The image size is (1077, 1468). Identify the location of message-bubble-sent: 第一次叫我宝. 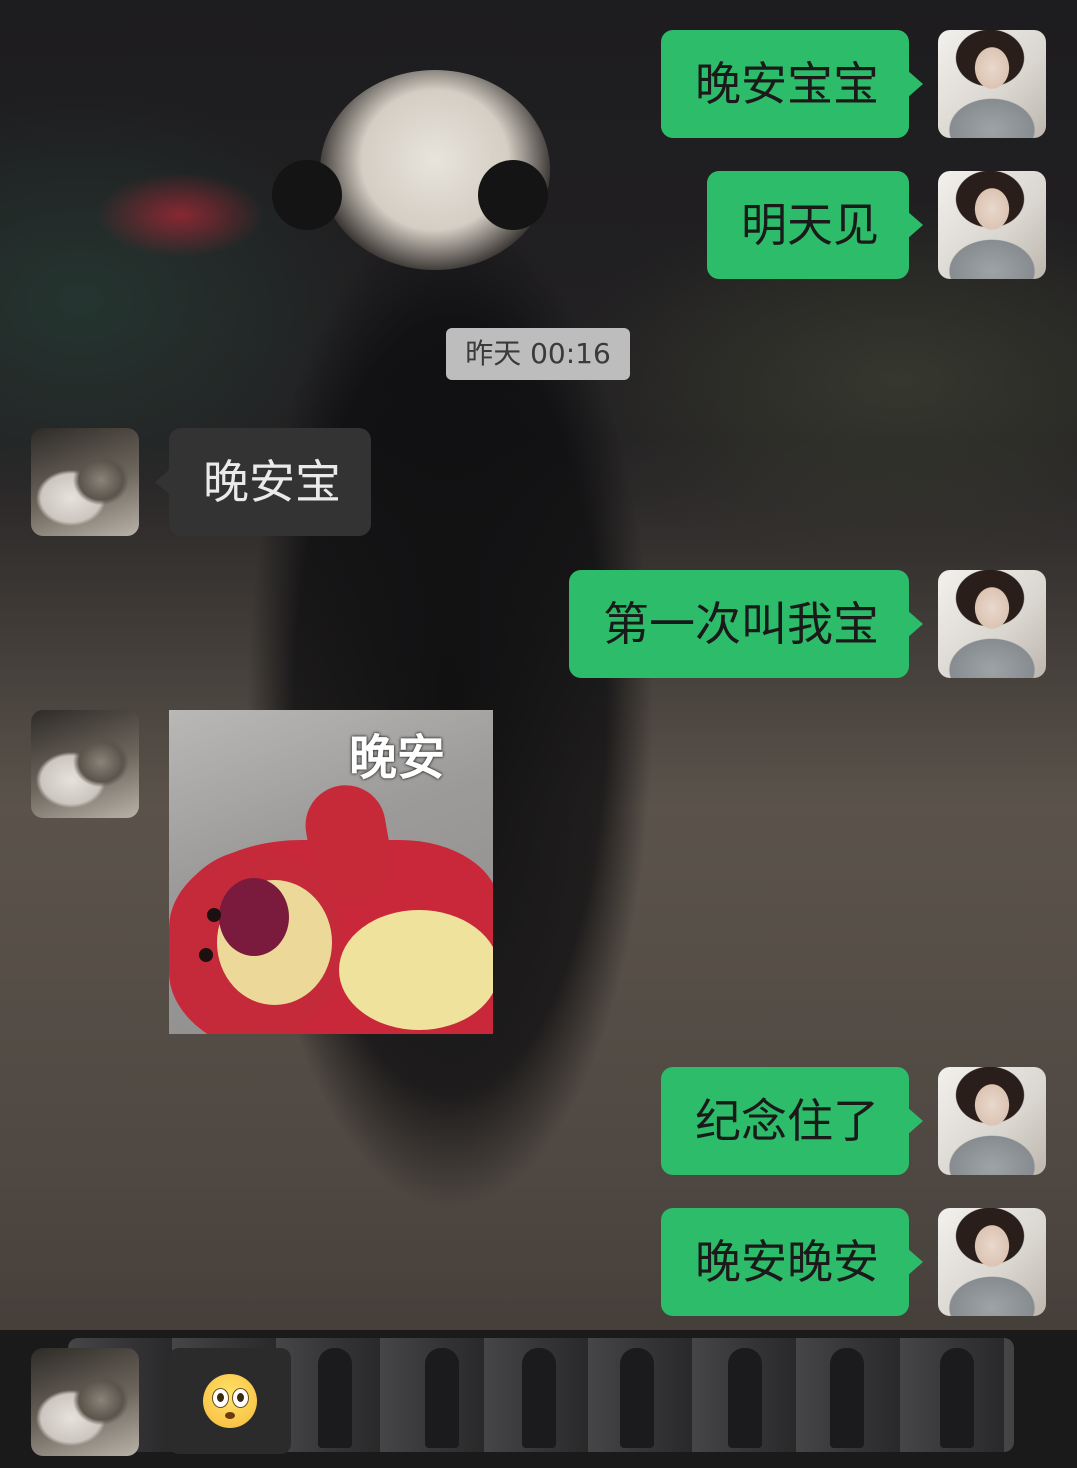
(746, 624).